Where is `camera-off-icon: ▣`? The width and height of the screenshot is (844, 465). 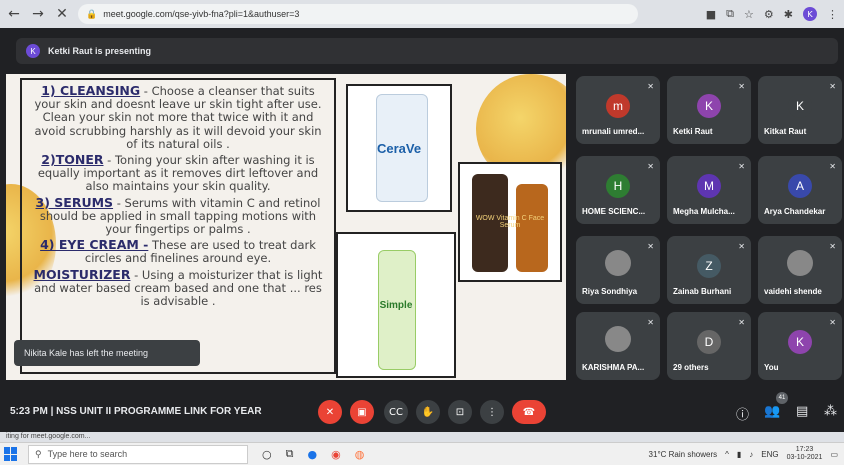
camera-off-icon: ▣ is located at coordinates (362, 412).